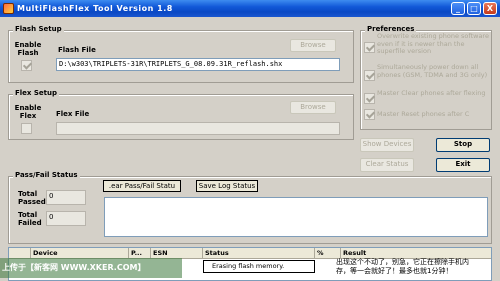  I want to click on enable-flash-checkbox, so click(26, 65).